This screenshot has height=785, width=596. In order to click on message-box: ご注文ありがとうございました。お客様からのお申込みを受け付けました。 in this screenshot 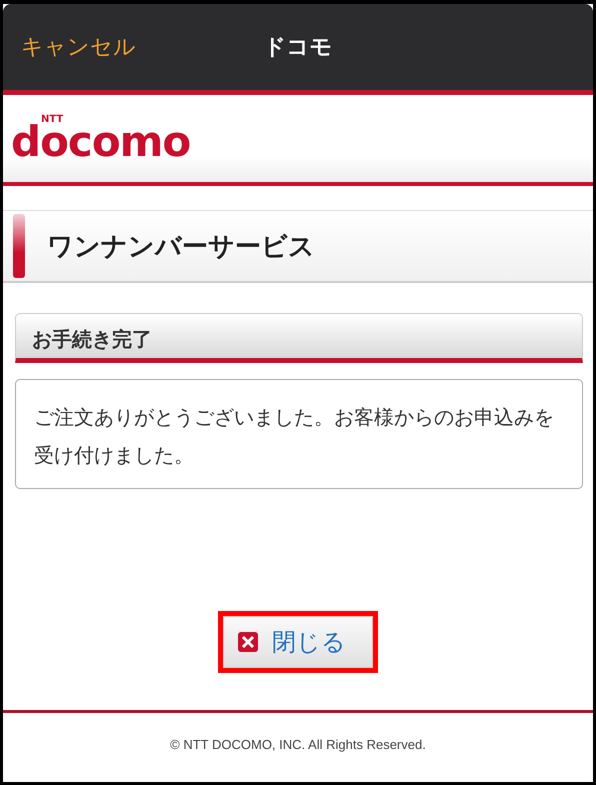, I will do `click(299, 434)`.